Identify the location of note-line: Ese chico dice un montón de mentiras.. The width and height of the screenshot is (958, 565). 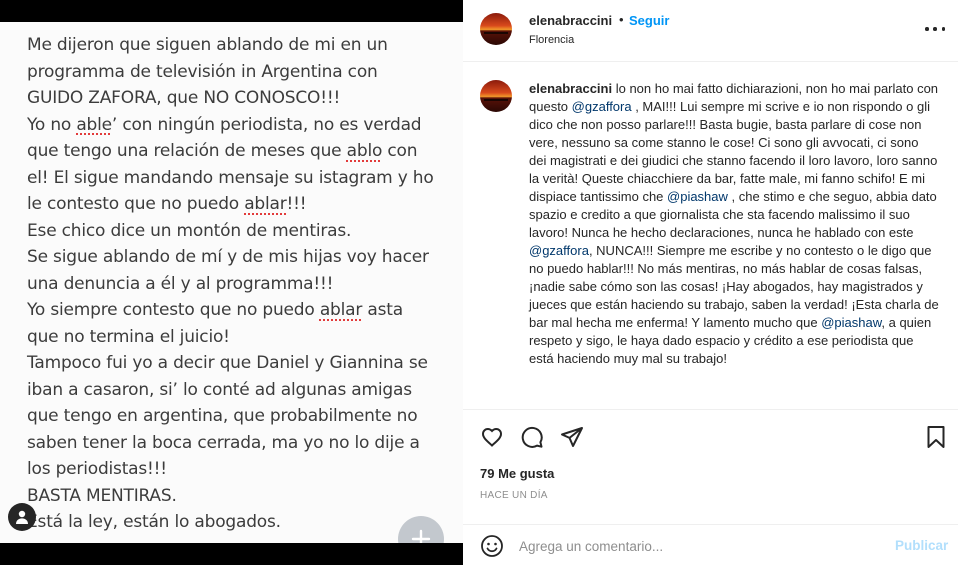
(242, 231).